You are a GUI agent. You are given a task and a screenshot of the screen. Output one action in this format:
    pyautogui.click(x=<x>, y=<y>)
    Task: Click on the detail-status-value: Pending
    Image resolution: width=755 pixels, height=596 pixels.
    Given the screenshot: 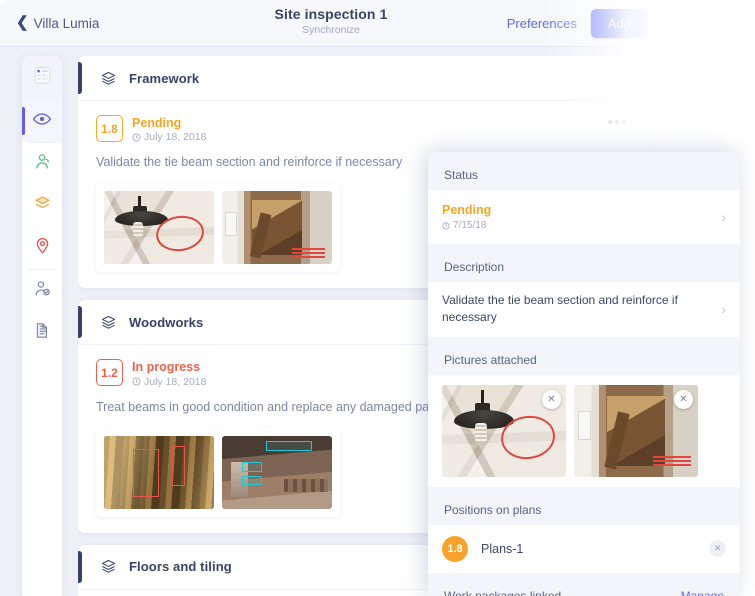 What is the action you would take?
    pyautogui.click(x=467, y=210)
    